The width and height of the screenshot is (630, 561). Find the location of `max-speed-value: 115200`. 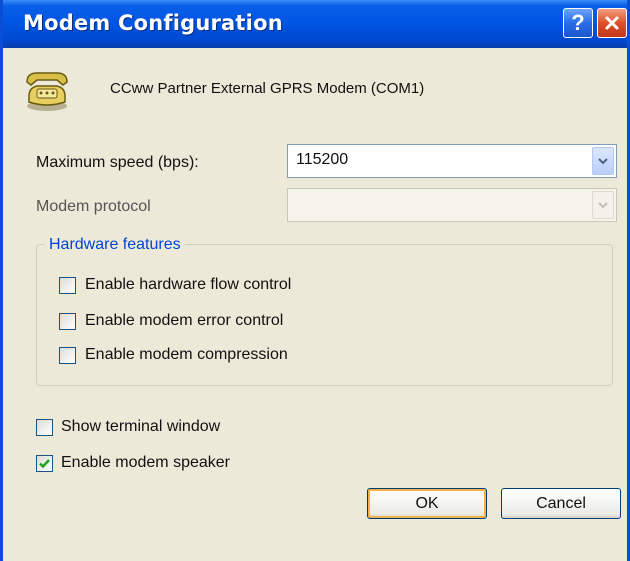

max-speed-value: 115200 is located at coordinates (322, 159).